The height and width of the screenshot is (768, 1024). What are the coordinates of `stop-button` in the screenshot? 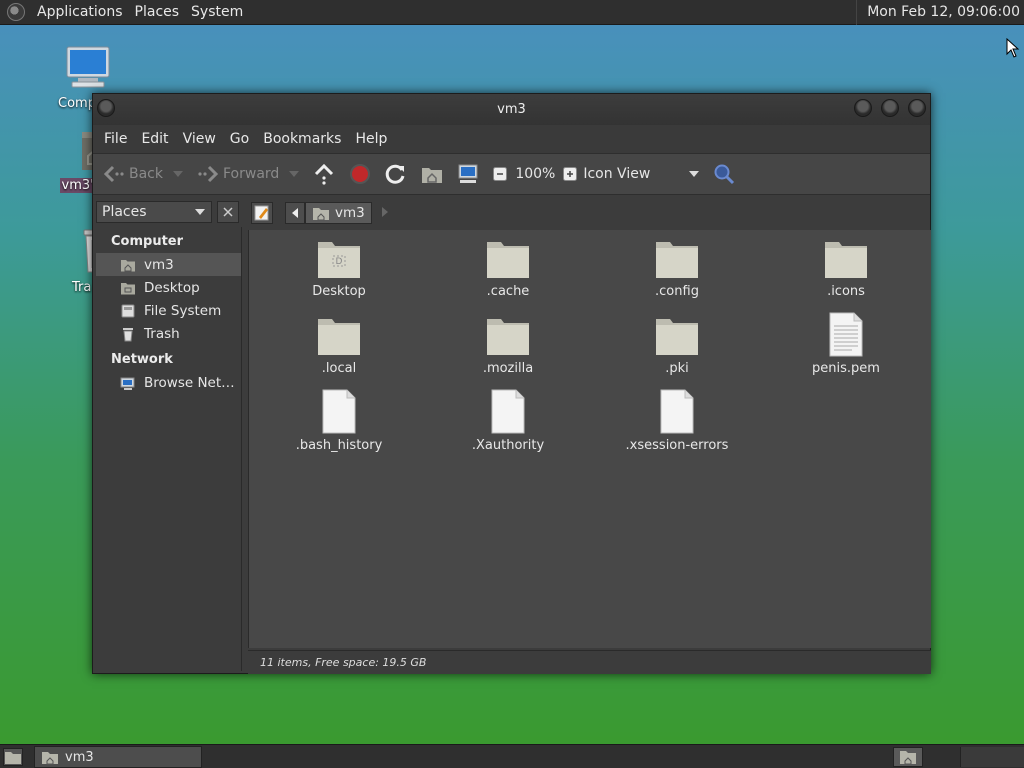 It's located at (360, 174).